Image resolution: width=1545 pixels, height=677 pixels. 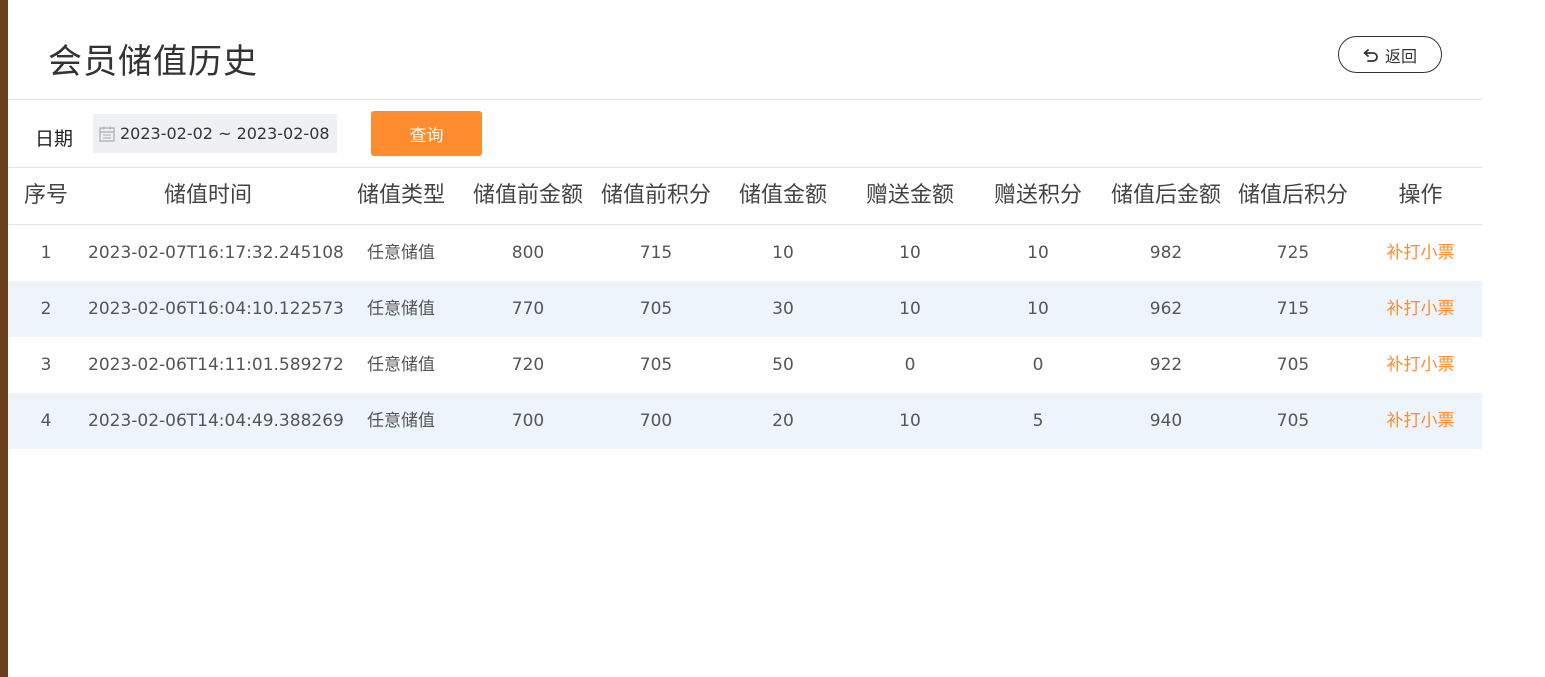 What do you see at coordinates (54, 139) in the screenshot?
I see `date-label: 日期` at bounding box center [54, 139].